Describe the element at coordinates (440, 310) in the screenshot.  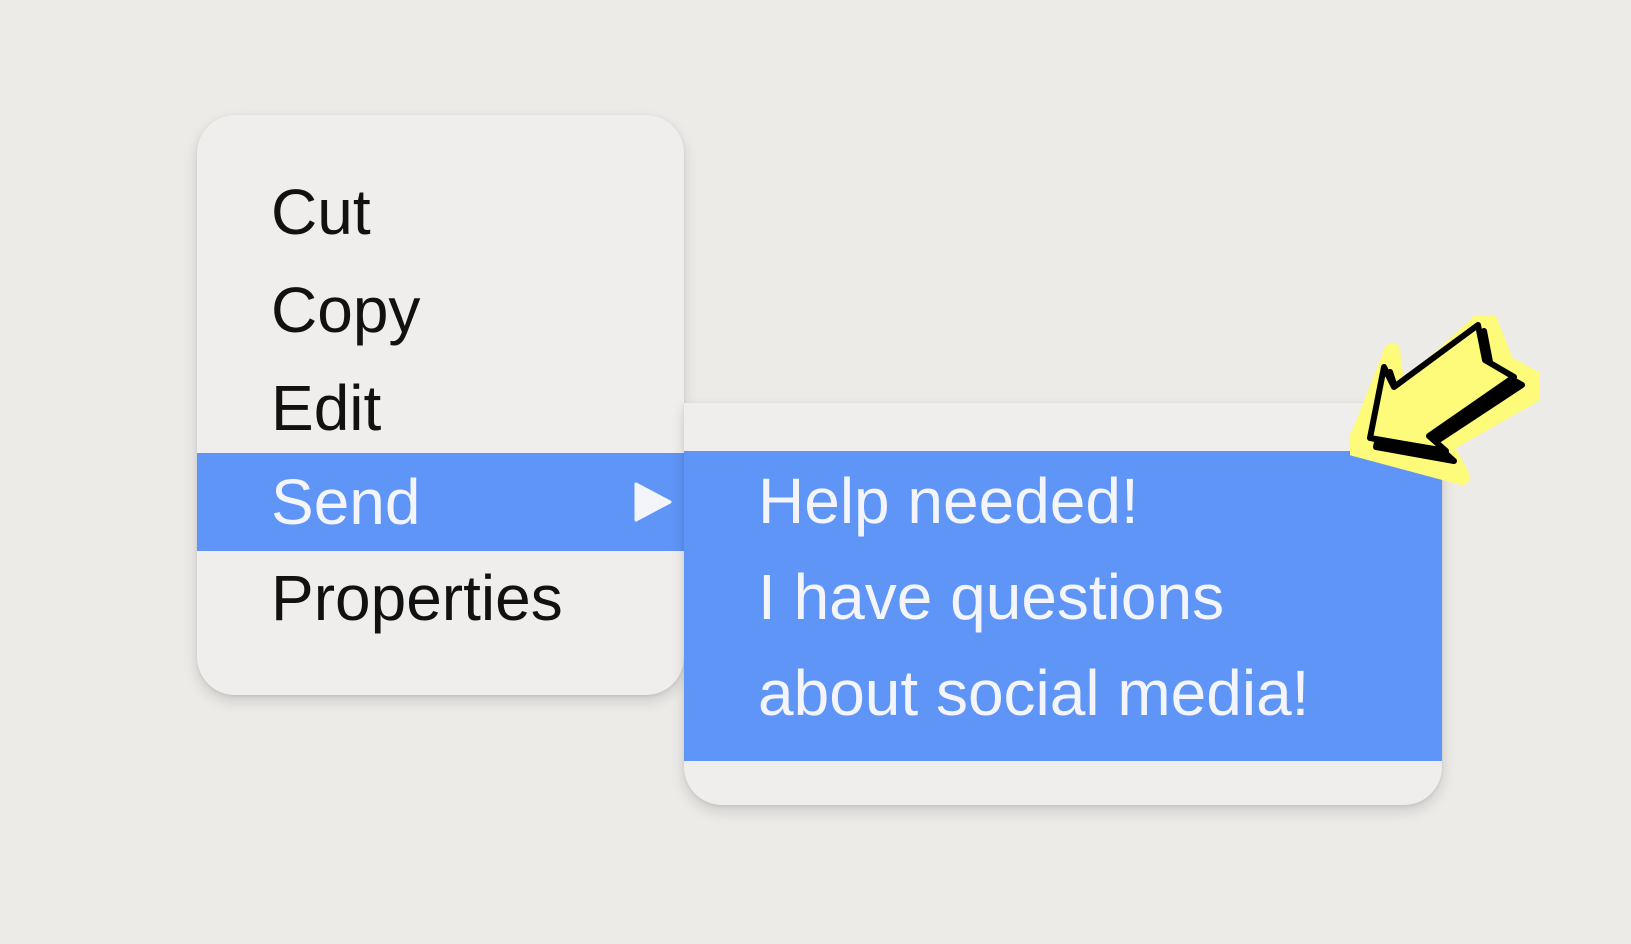
I see `menu-item-copy: Copy` at that location.